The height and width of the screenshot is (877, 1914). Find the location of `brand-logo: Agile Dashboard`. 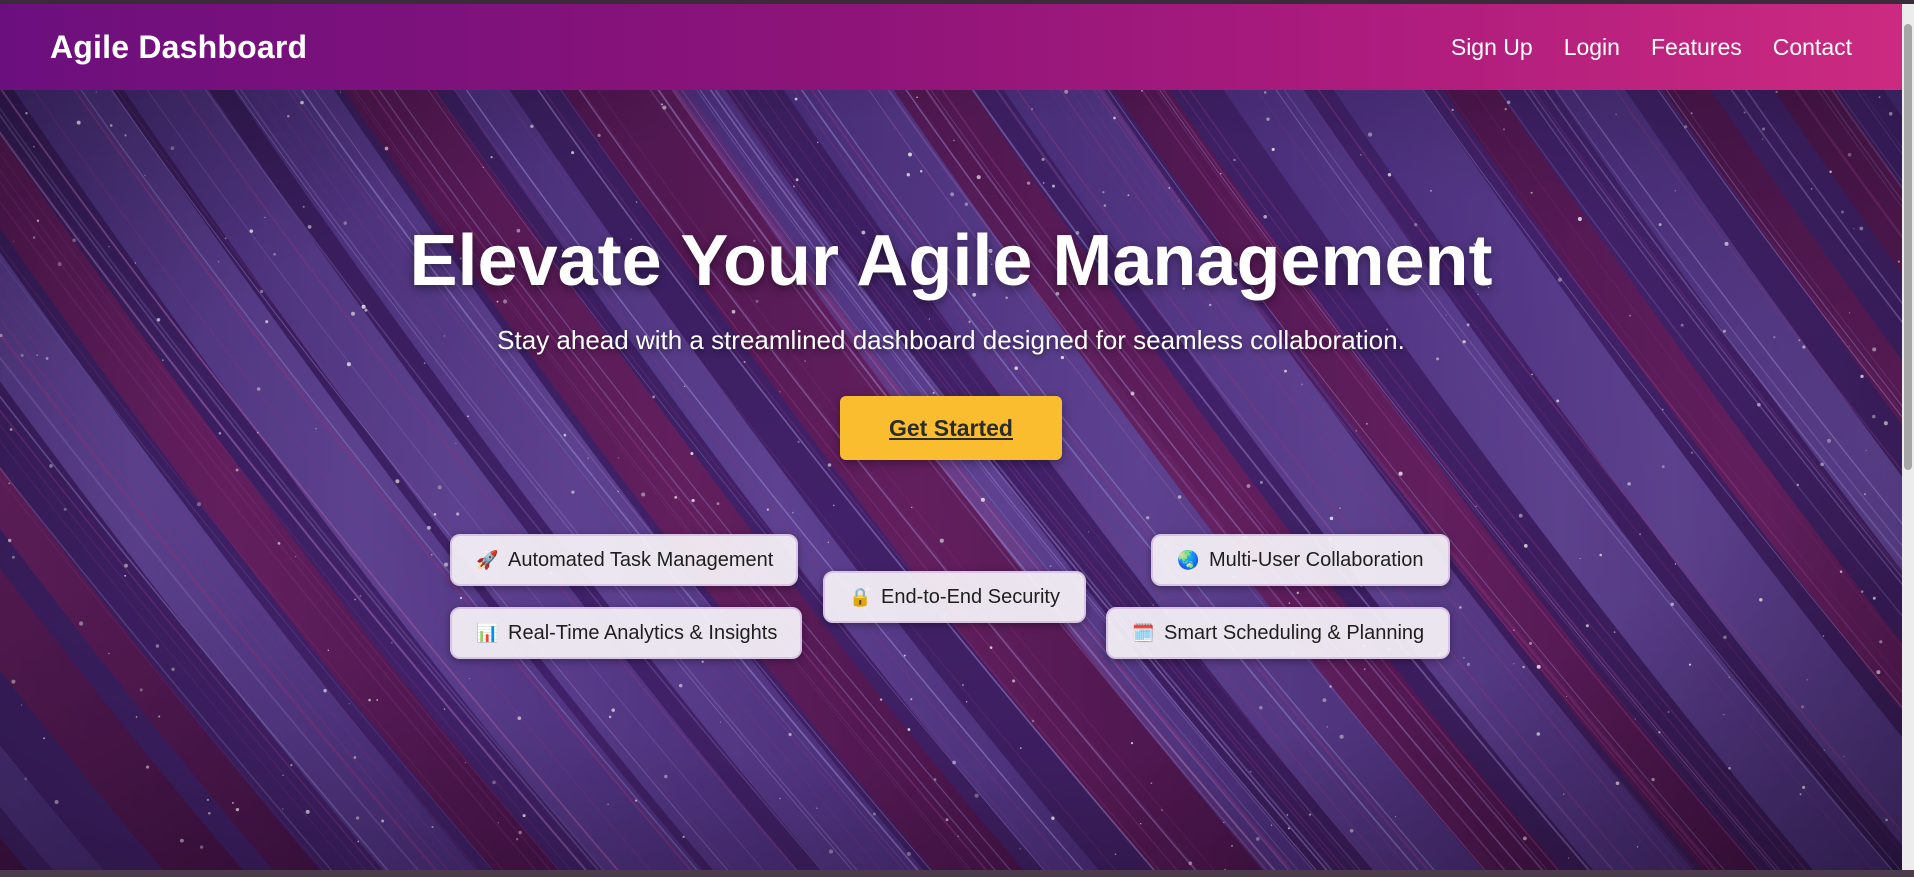

brand-logo: Agile Dashboard is located at coordinates (178, 47).